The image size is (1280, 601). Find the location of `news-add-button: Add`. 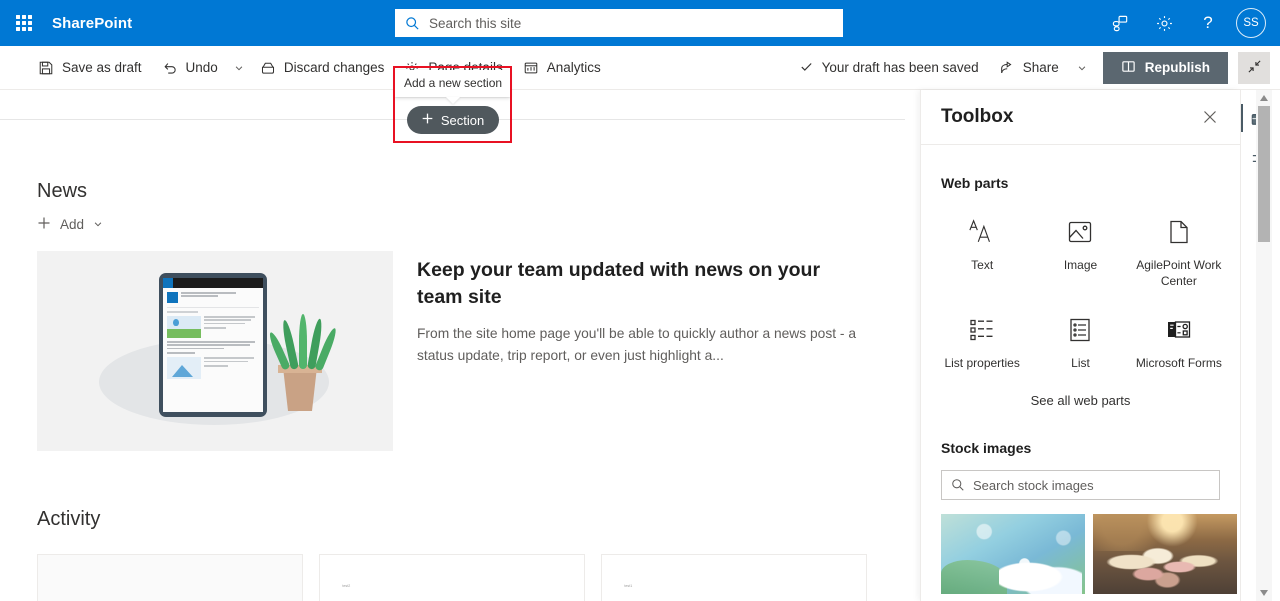

news-add-button: Add is located at coordinates (73, 224).